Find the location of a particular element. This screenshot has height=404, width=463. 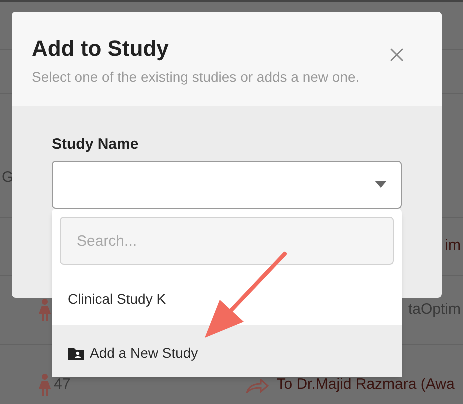

dropdown-caret-icon is located at coordinates (381, 184).